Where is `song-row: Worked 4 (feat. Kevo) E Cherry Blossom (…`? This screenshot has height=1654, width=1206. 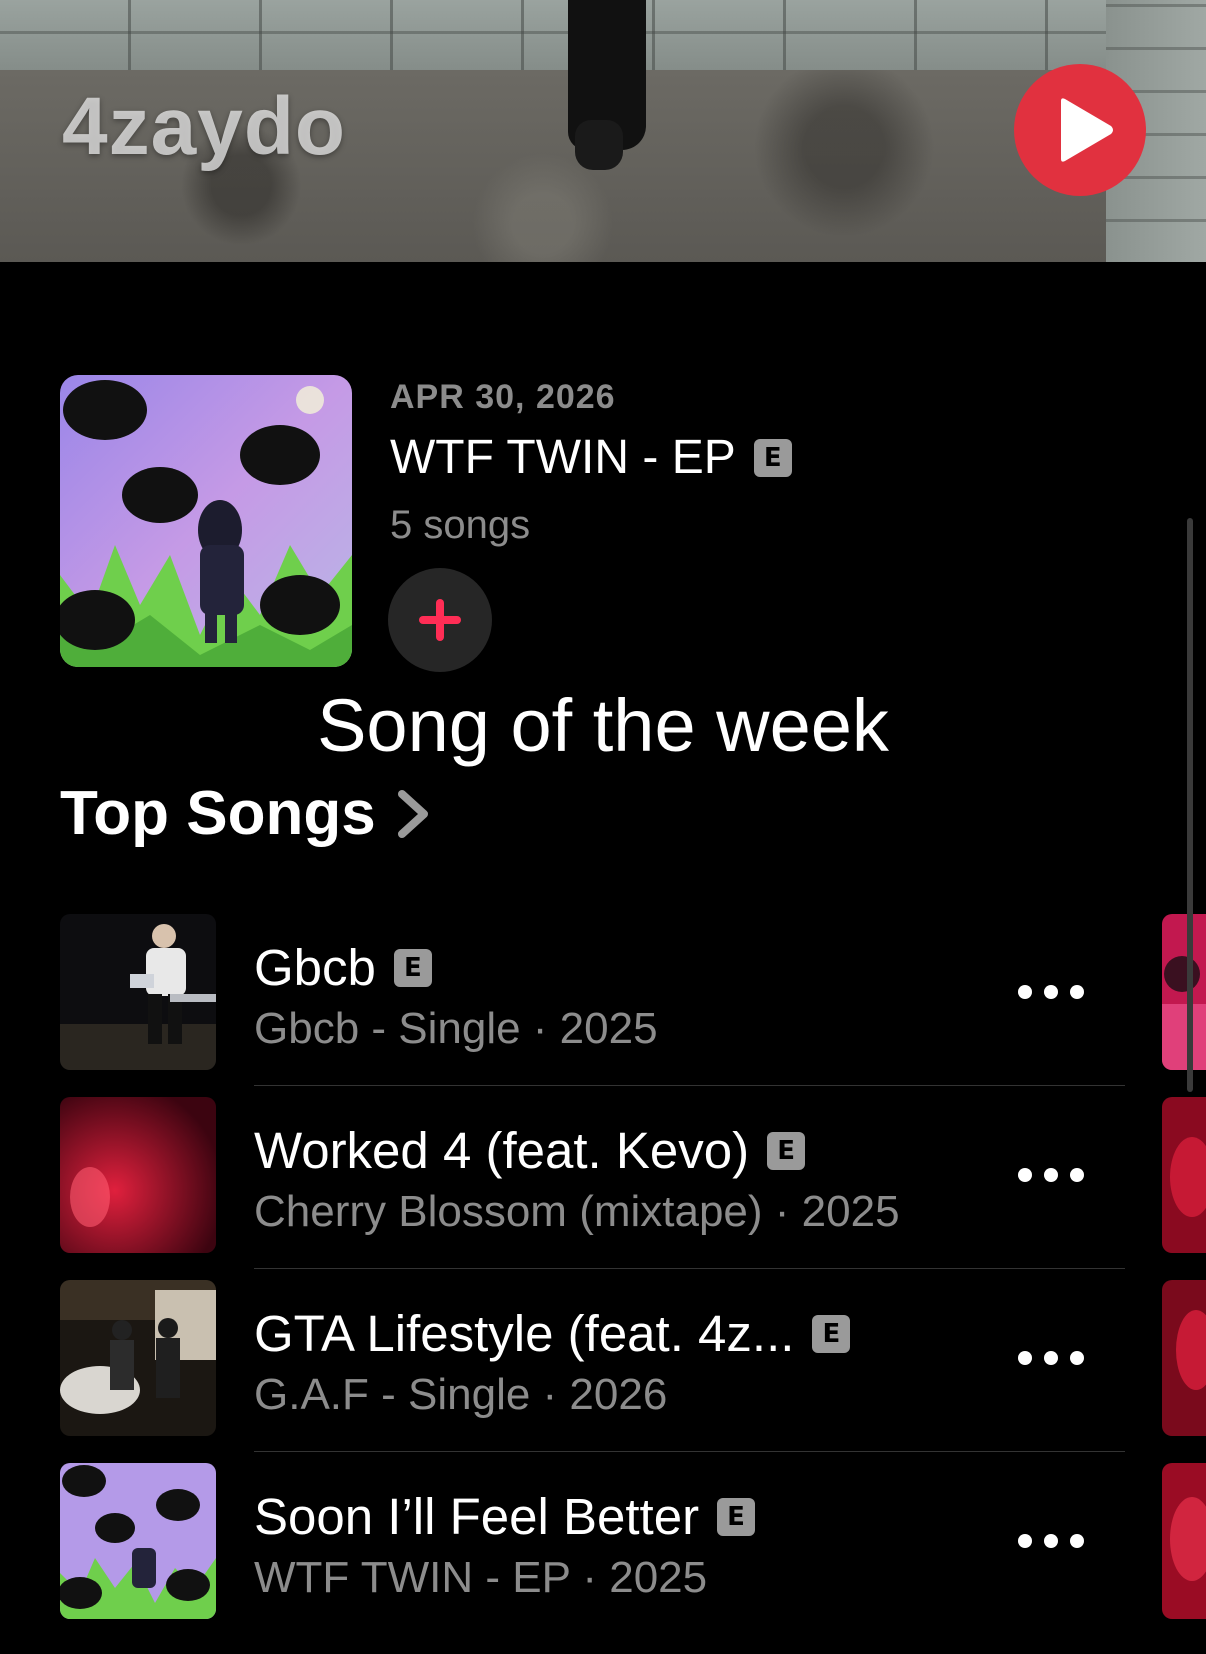
song-row: Worked 4 (feat. Kevo) E Cherry Blossom (… is located at coordinates (603, 1188).